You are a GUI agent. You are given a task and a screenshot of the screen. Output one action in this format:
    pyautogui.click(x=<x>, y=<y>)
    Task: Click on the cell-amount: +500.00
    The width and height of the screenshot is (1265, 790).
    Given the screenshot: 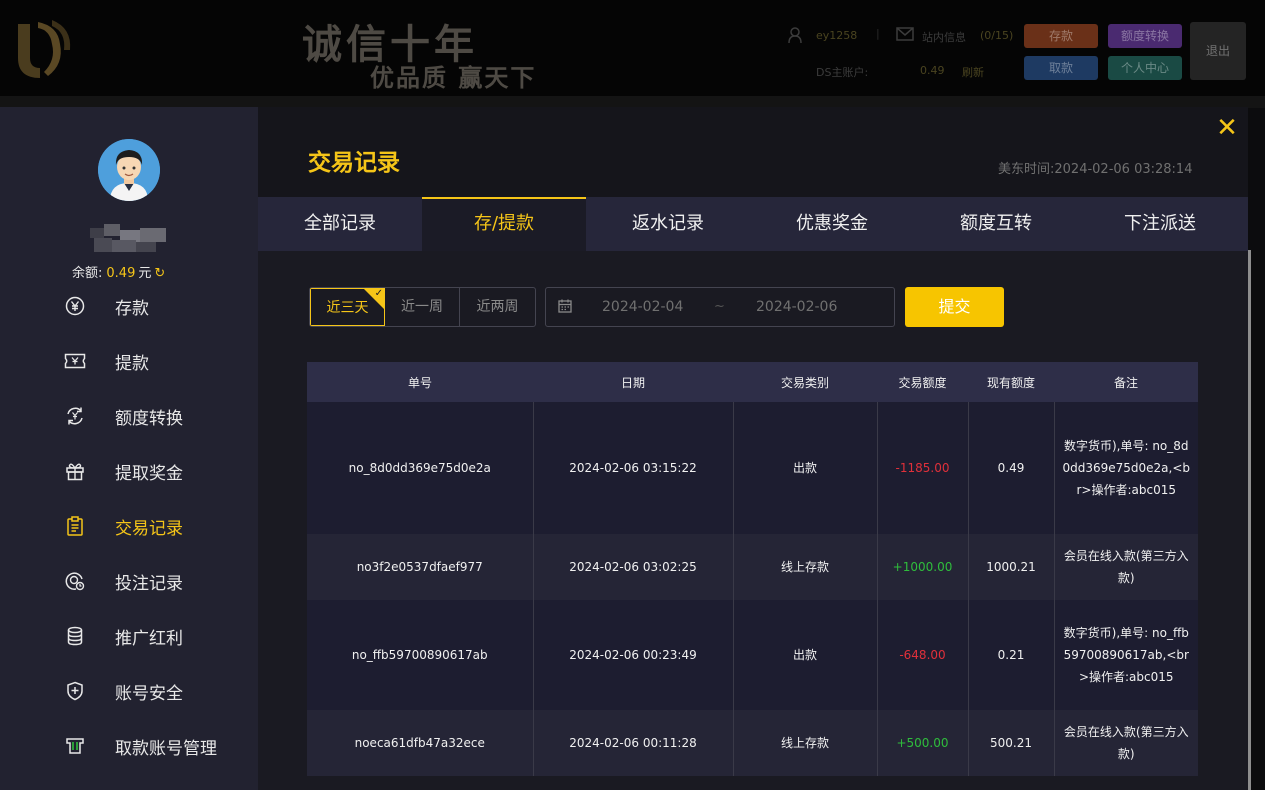 What is the action you would take?
    pyautogui.click(x=922, y=743)
    